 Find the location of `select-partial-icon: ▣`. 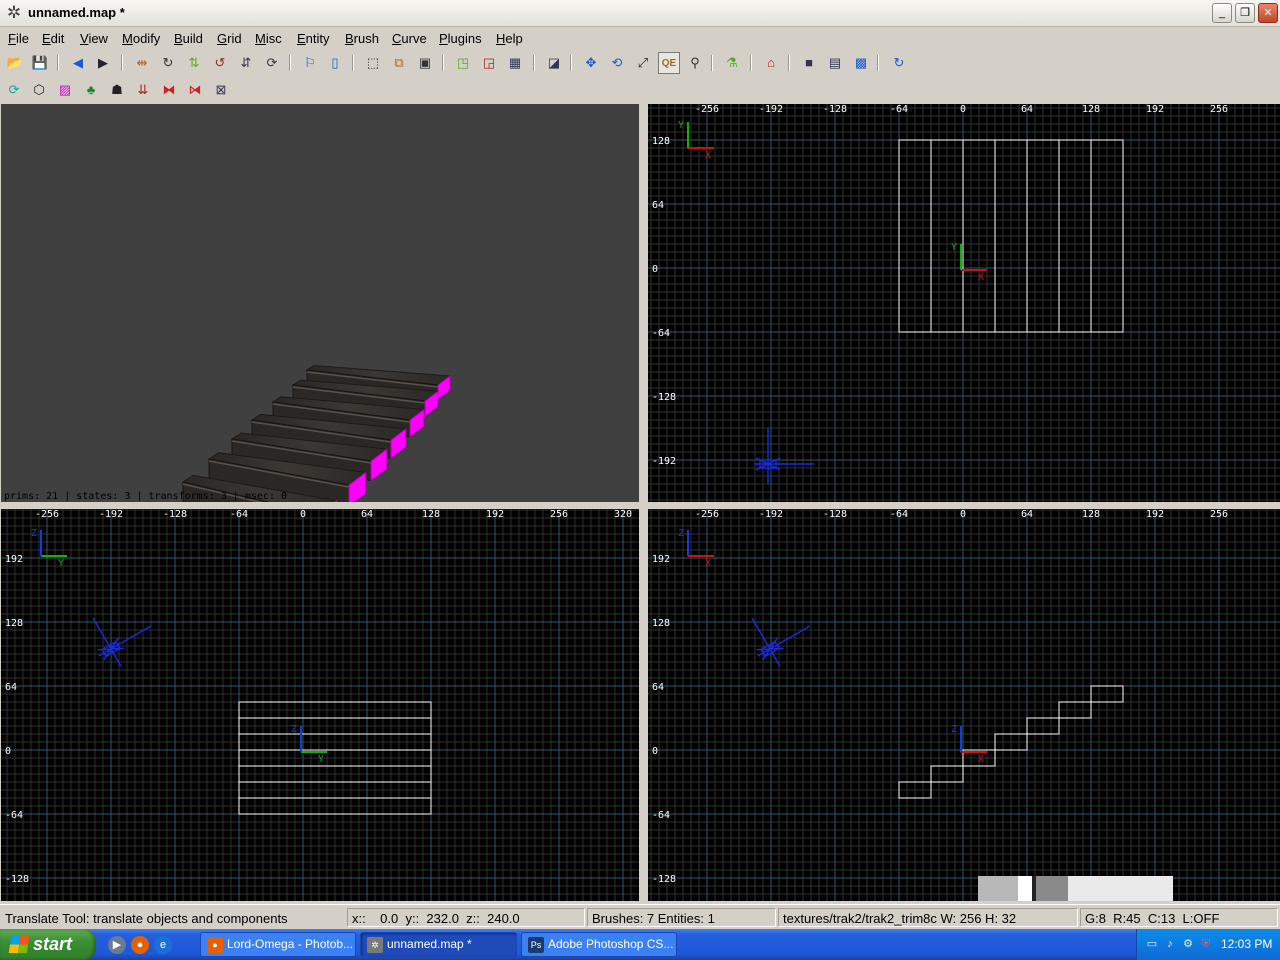

select-partial-icon: ▣ is located at coordinates (425, 63).